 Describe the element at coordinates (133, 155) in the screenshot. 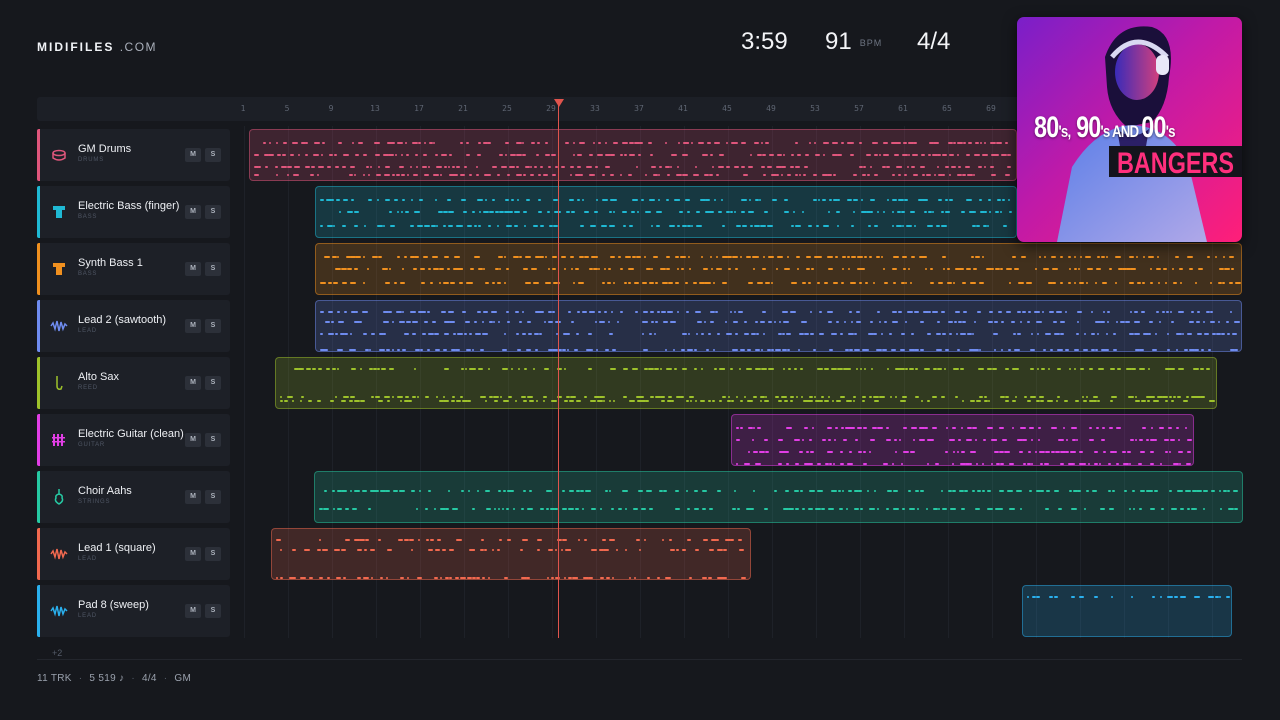

I see `track-header: GM Drums DRUMS M S` at that location.